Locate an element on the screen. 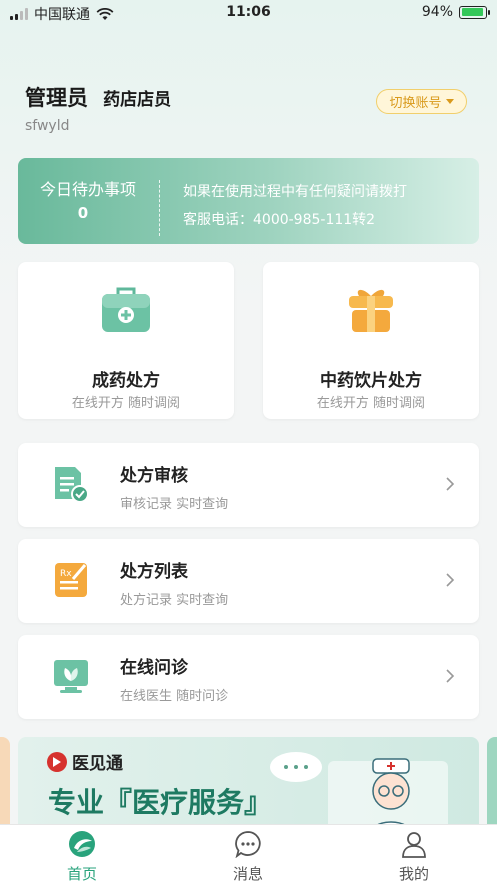  user-role: 药店店员 is located at coordinates (137, 100).